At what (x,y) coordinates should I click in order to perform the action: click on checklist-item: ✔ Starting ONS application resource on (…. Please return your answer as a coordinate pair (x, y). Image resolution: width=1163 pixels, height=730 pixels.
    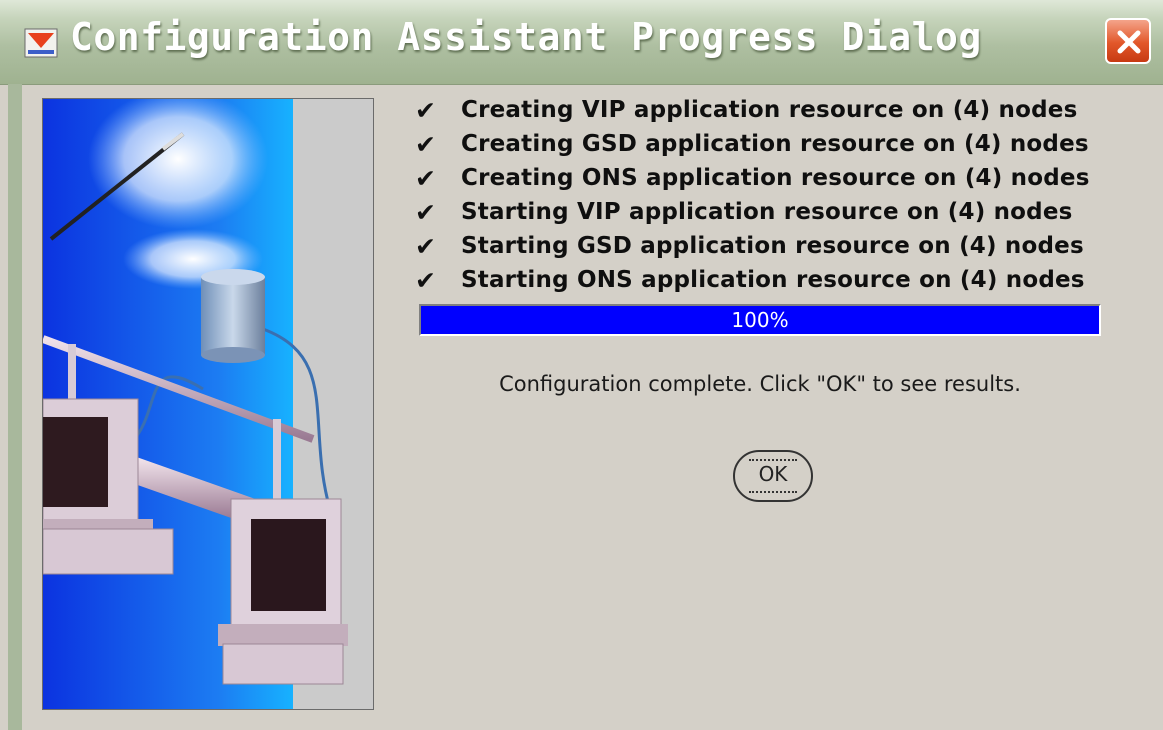
    Looking at the image, I should click on (765, 282).